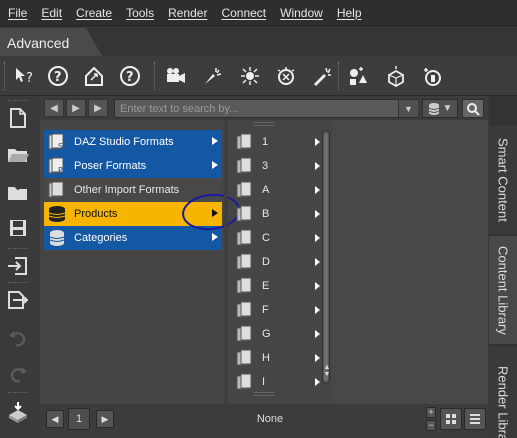 This screenshot has width=517, height=438. What do you see at coordinates (243, 13) in the screenshot?
I see `menu-connect: Connect` at bounding box center [243, 13].